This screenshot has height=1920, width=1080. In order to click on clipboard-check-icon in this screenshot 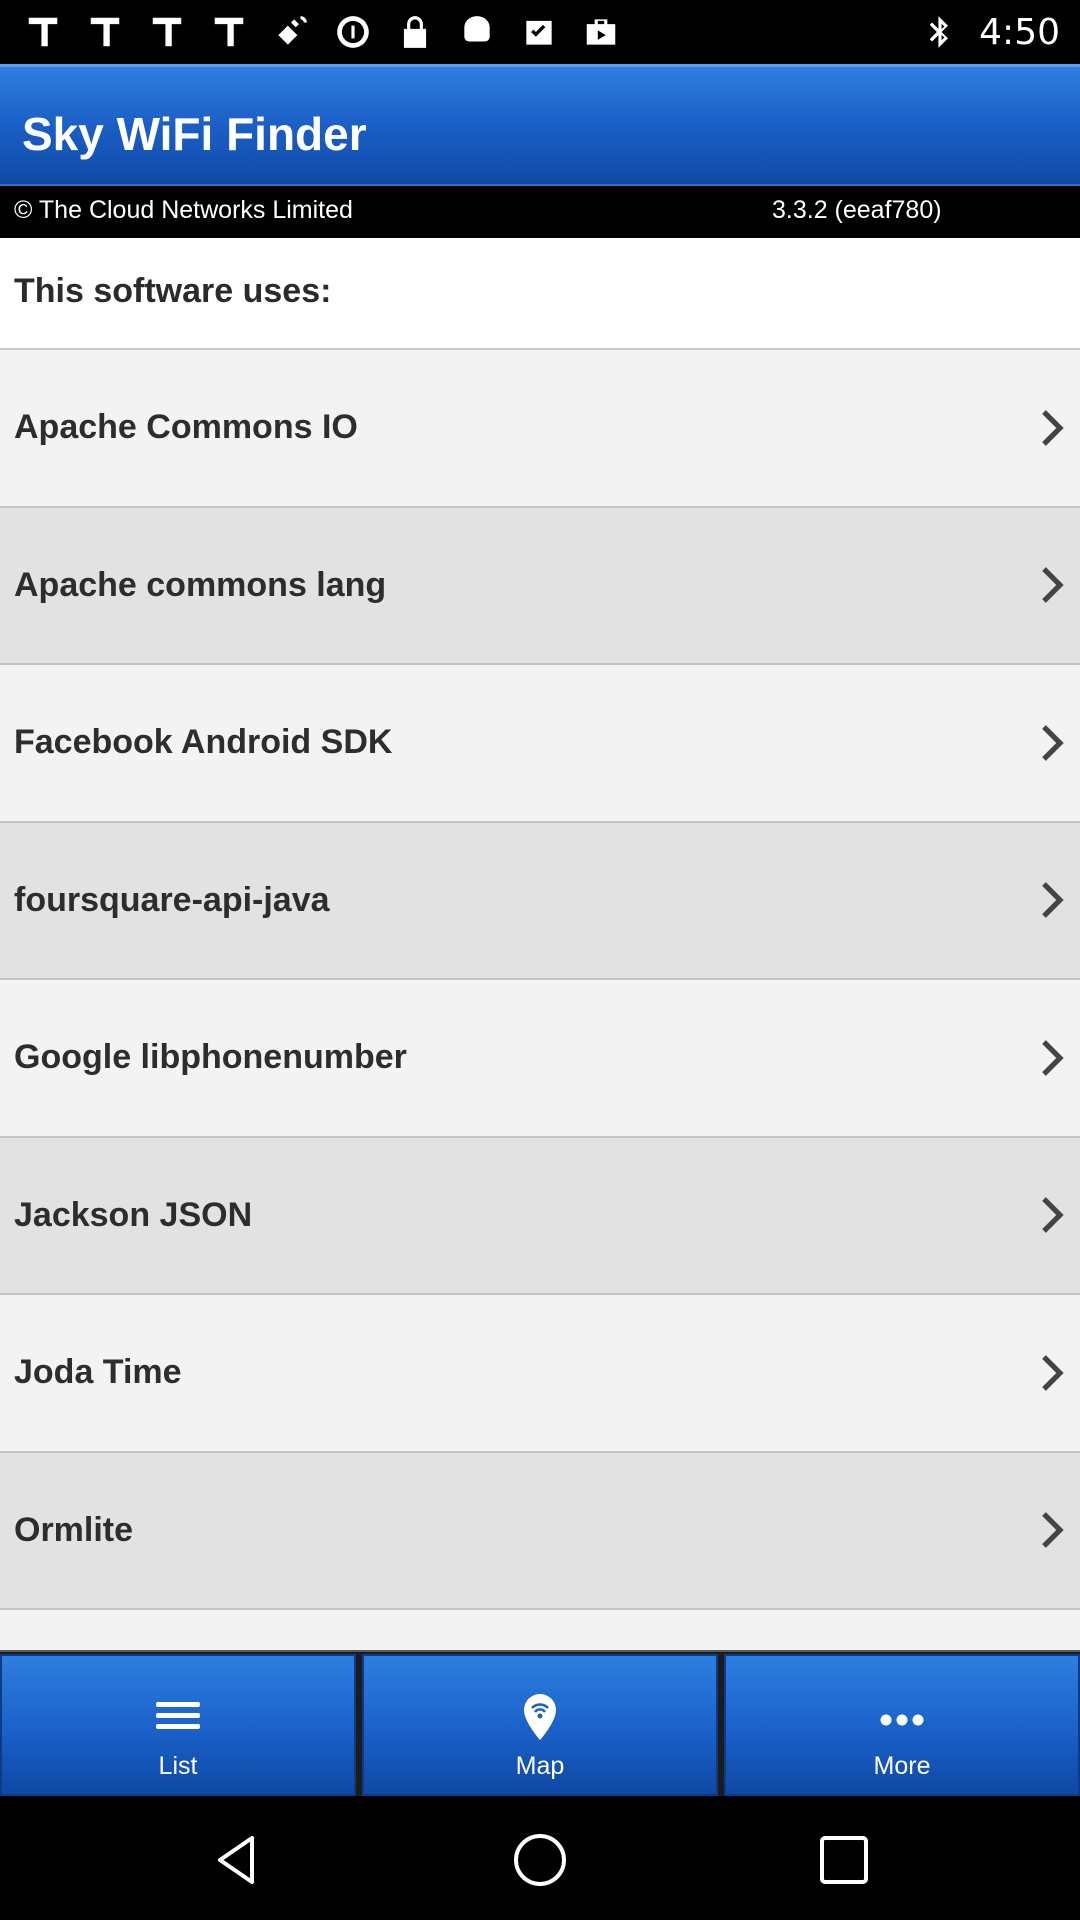, I will do `click(539, 32)`.